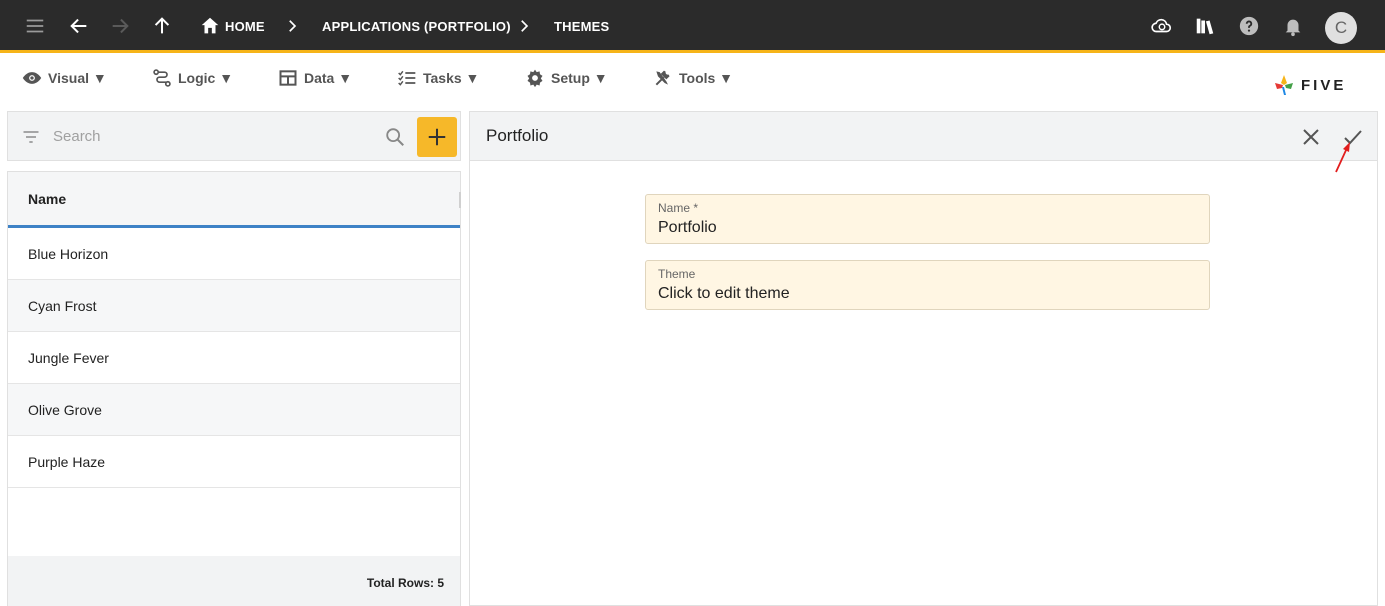  I want to click on menu-tools: Tools ▼, so click(693, 78).